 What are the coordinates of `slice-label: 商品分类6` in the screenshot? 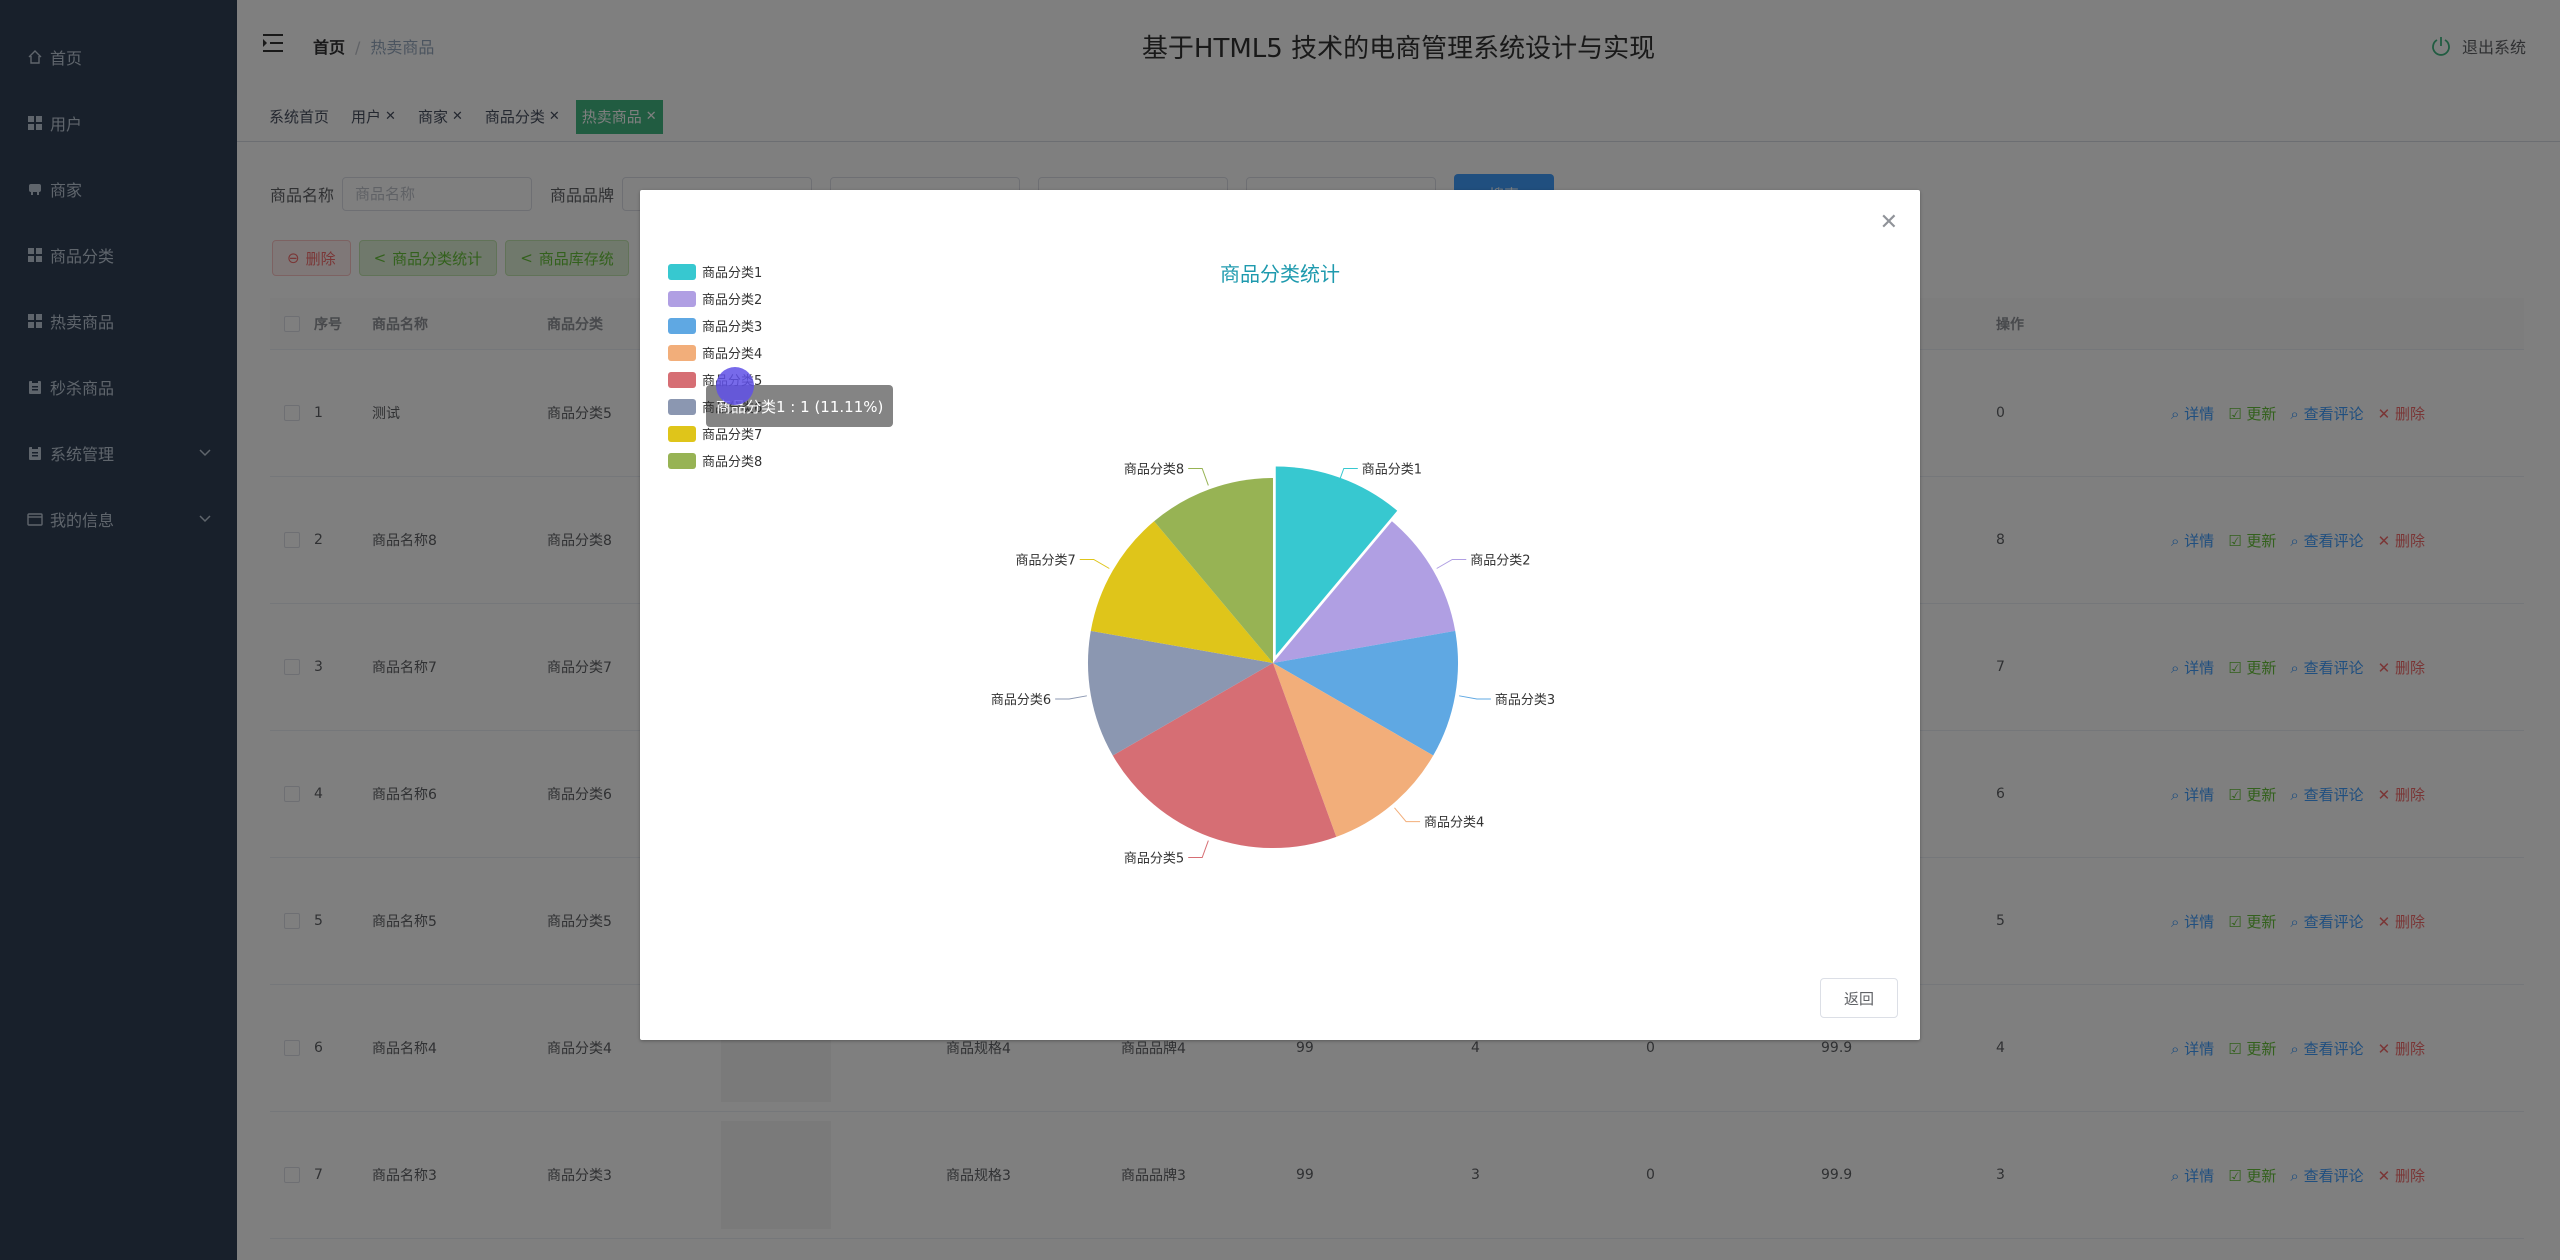 It's located at (1021, 700).